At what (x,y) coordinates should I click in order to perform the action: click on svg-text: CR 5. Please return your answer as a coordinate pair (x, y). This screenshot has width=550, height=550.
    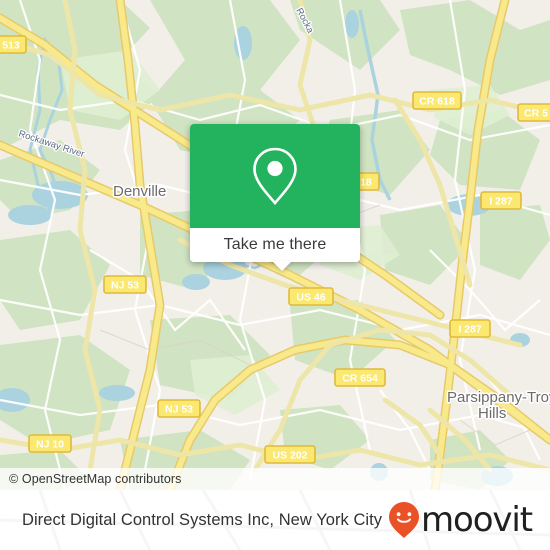
    Looking at the image, I should click on (536, 114).